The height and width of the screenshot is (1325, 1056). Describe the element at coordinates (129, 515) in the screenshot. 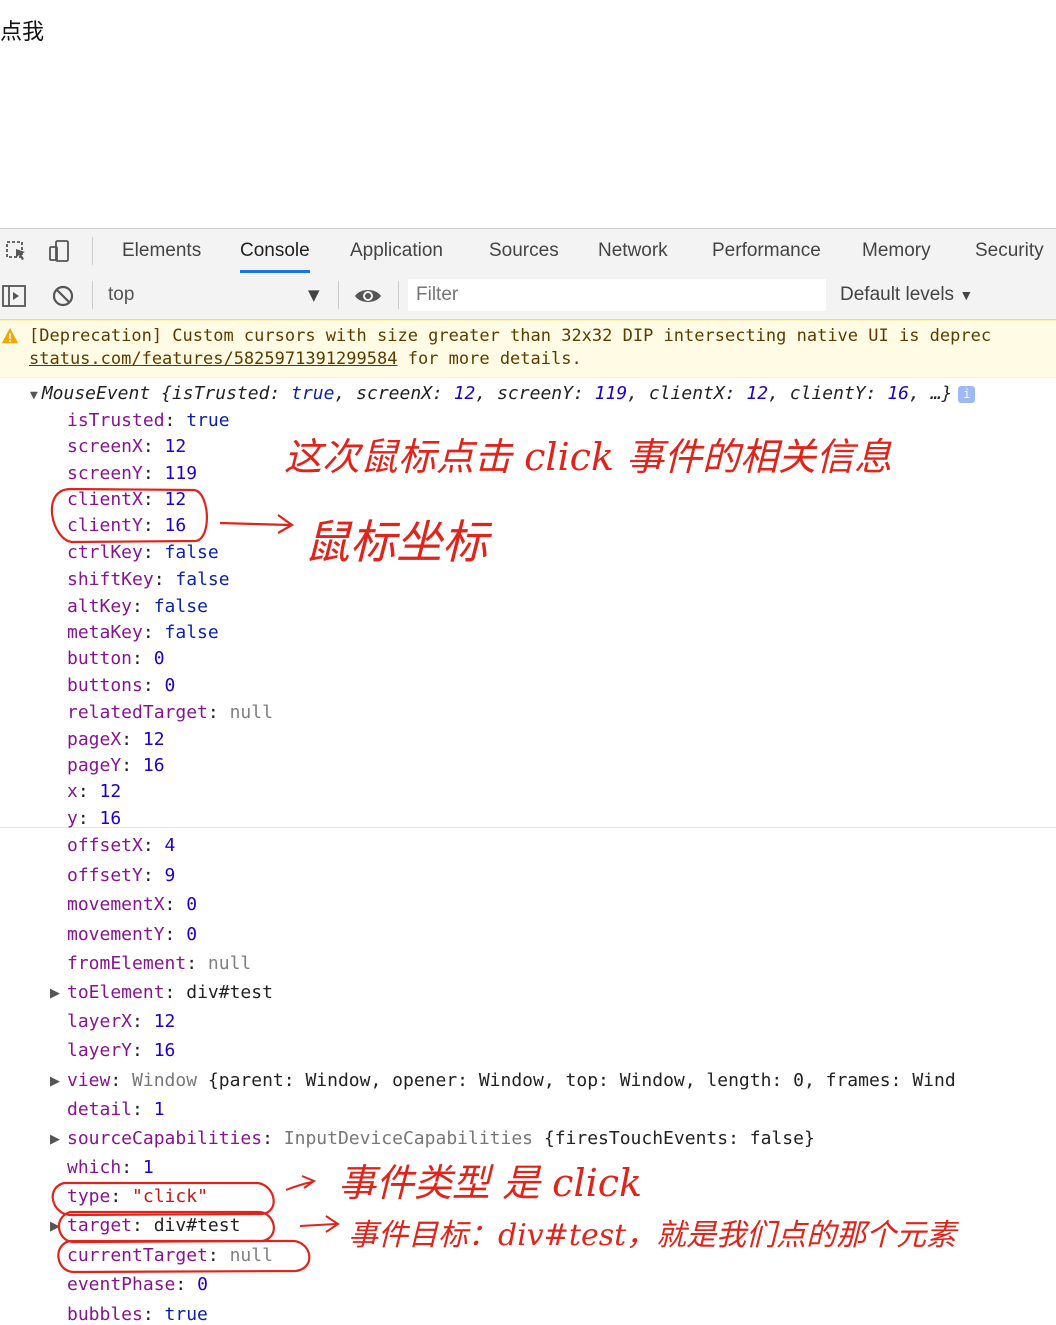

I see `annotation-circle-clientxy` at that location.